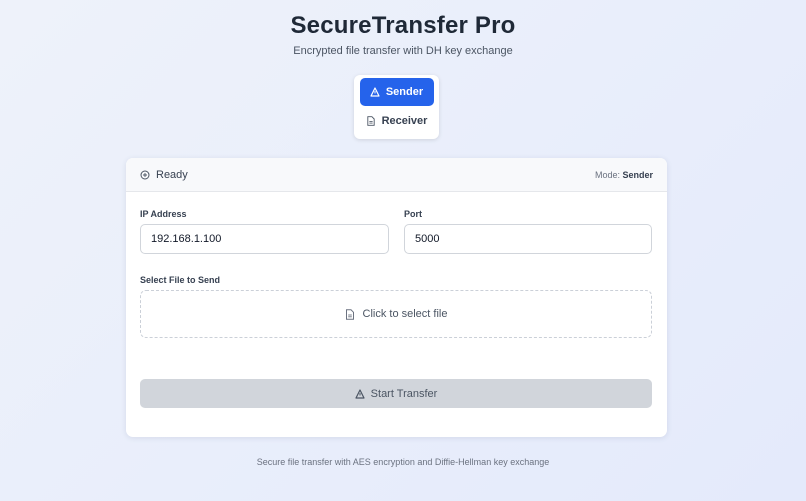 The width and height of the screenshot is (806, 501). I want to click on sender-mode-label: Sender, so click(404, 92).